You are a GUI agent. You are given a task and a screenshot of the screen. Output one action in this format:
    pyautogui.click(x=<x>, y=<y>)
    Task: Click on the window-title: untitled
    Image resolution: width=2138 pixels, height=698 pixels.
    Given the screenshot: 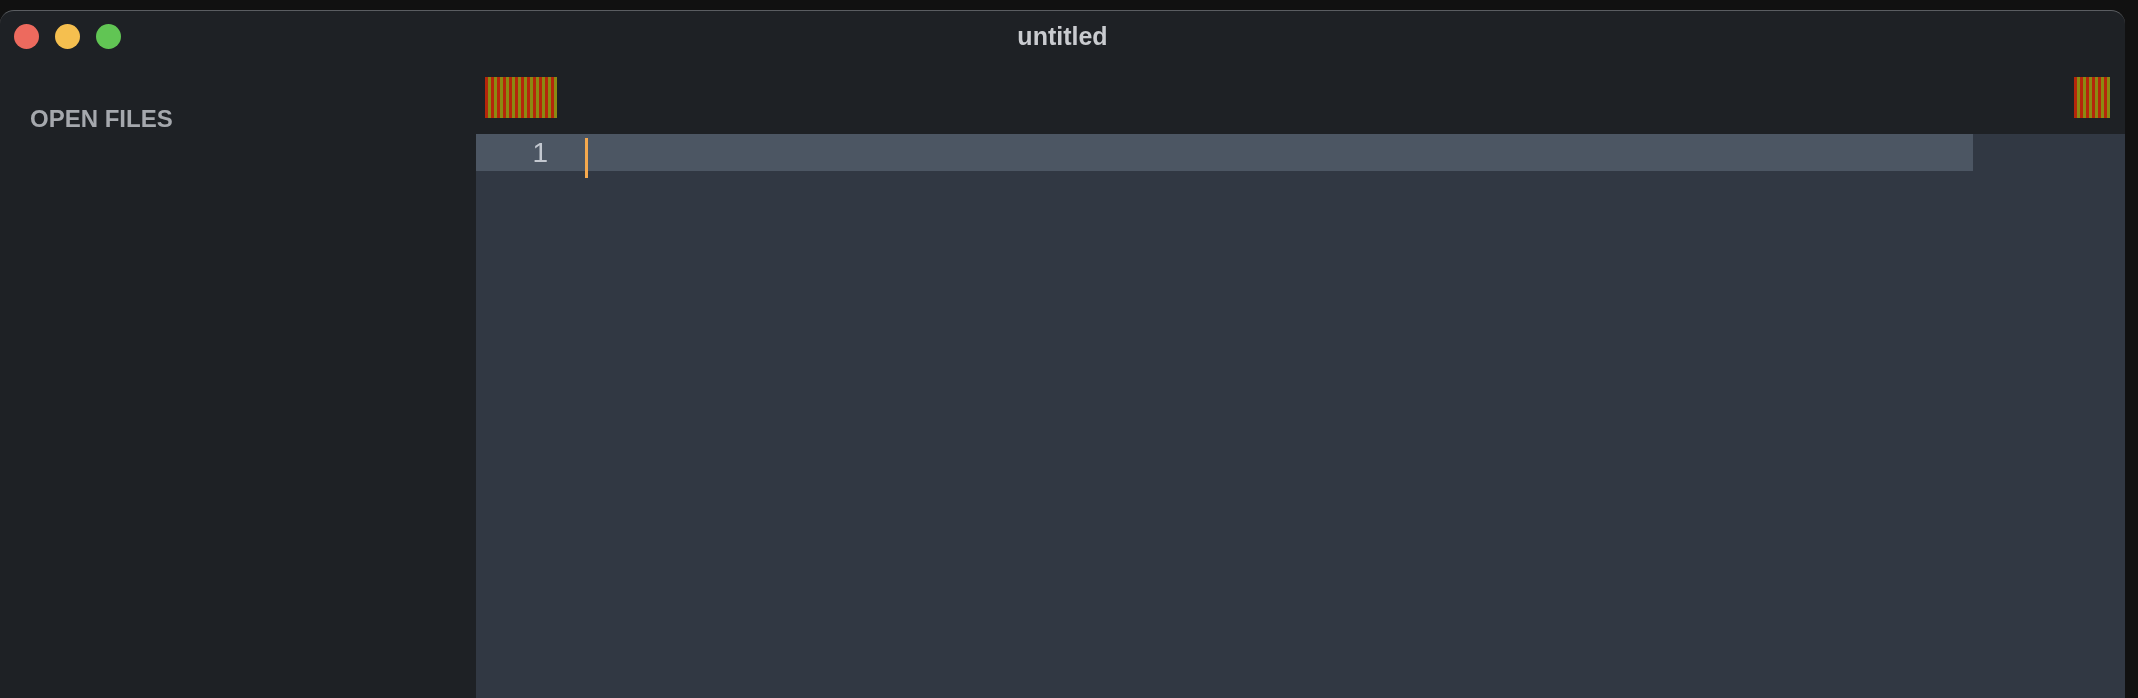 What is the action you would take?
    pyautogui.click(x=1062, y=36)
    